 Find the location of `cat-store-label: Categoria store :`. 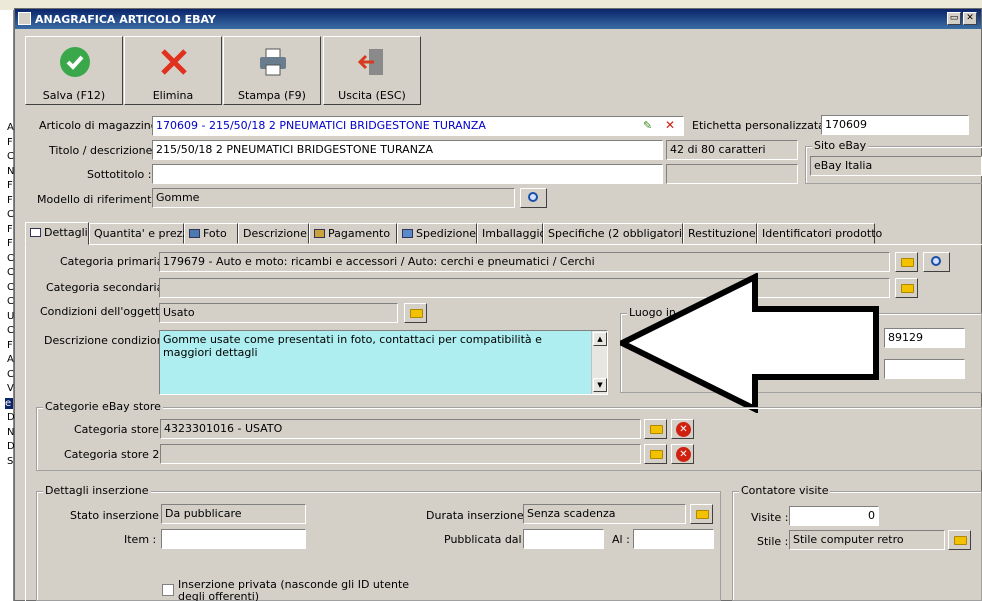

cat-store-label: Categoria store : is located at coordinates (120, 429).